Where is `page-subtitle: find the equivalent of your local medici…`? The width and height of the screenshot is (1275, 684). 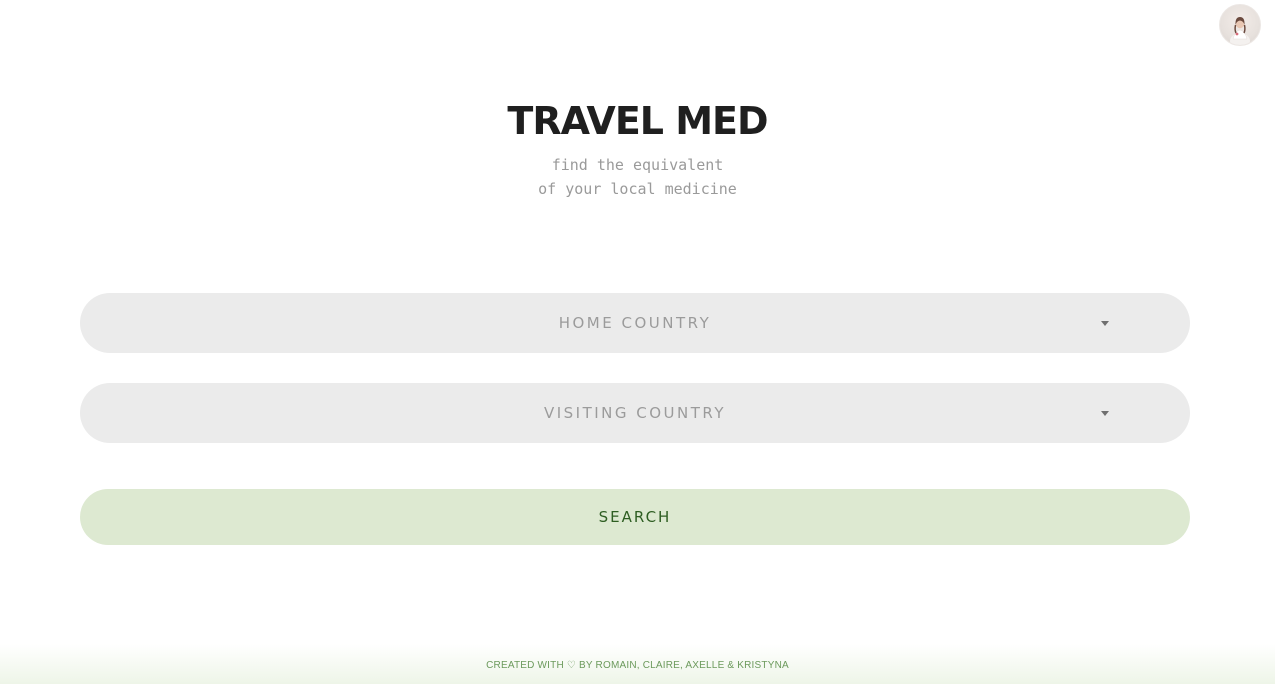
page-subtitle: find the equivalent of your local medici… is located at coordinates (637, 177).